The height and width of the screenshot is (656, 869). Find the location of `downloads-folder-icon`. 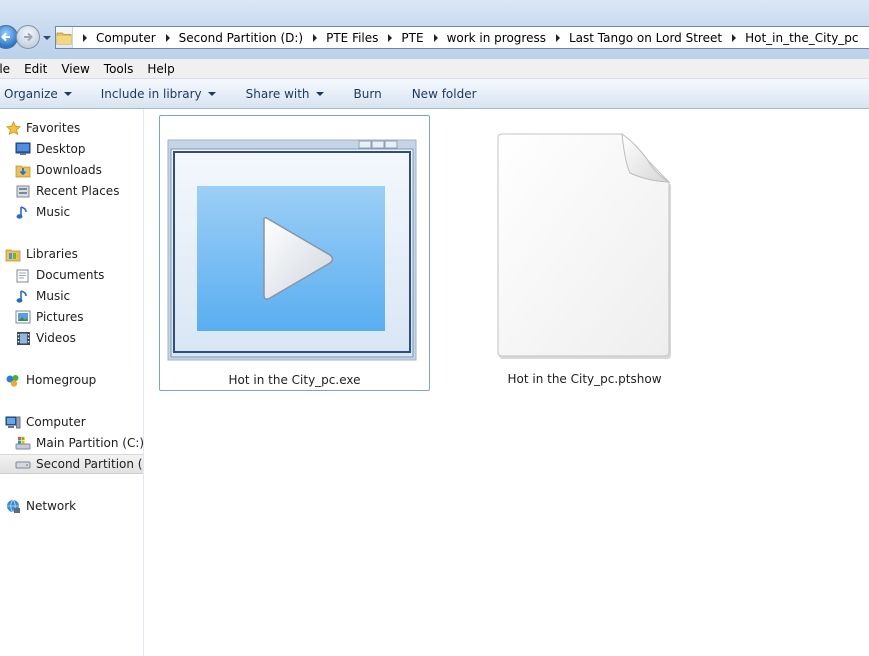

downloads-folder-icon is located at coordinates (23, 170).